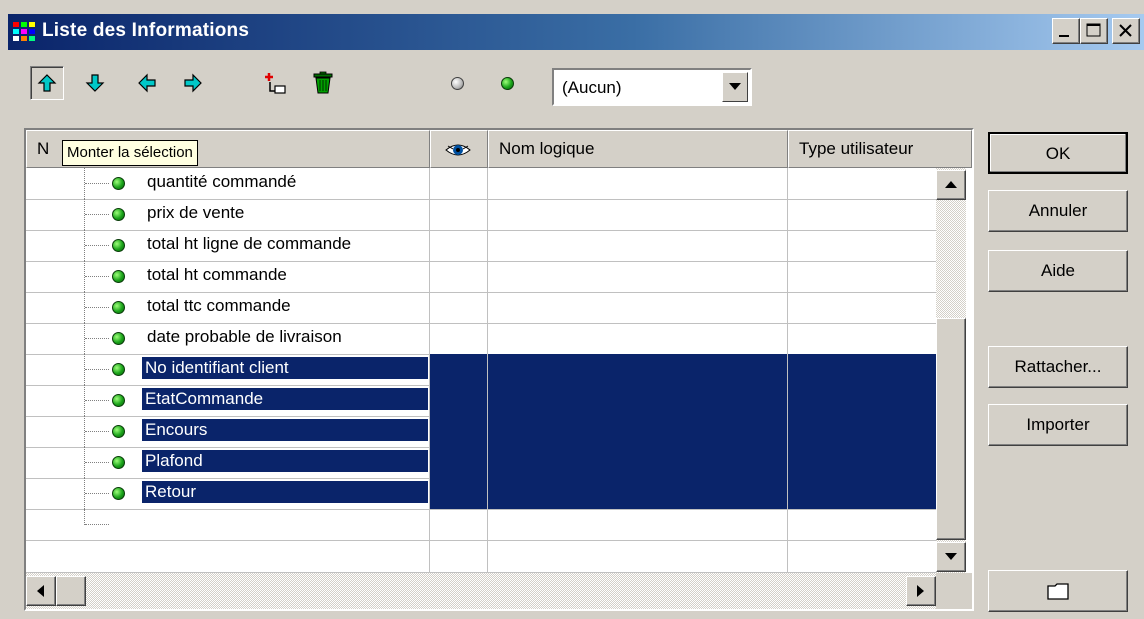 This screenshot has width=1144, height=619. What do you see at coordinates (71, 591) in the screenshot?
I see `horizontal-scroll-thumb` at bounding box center [71, 591].